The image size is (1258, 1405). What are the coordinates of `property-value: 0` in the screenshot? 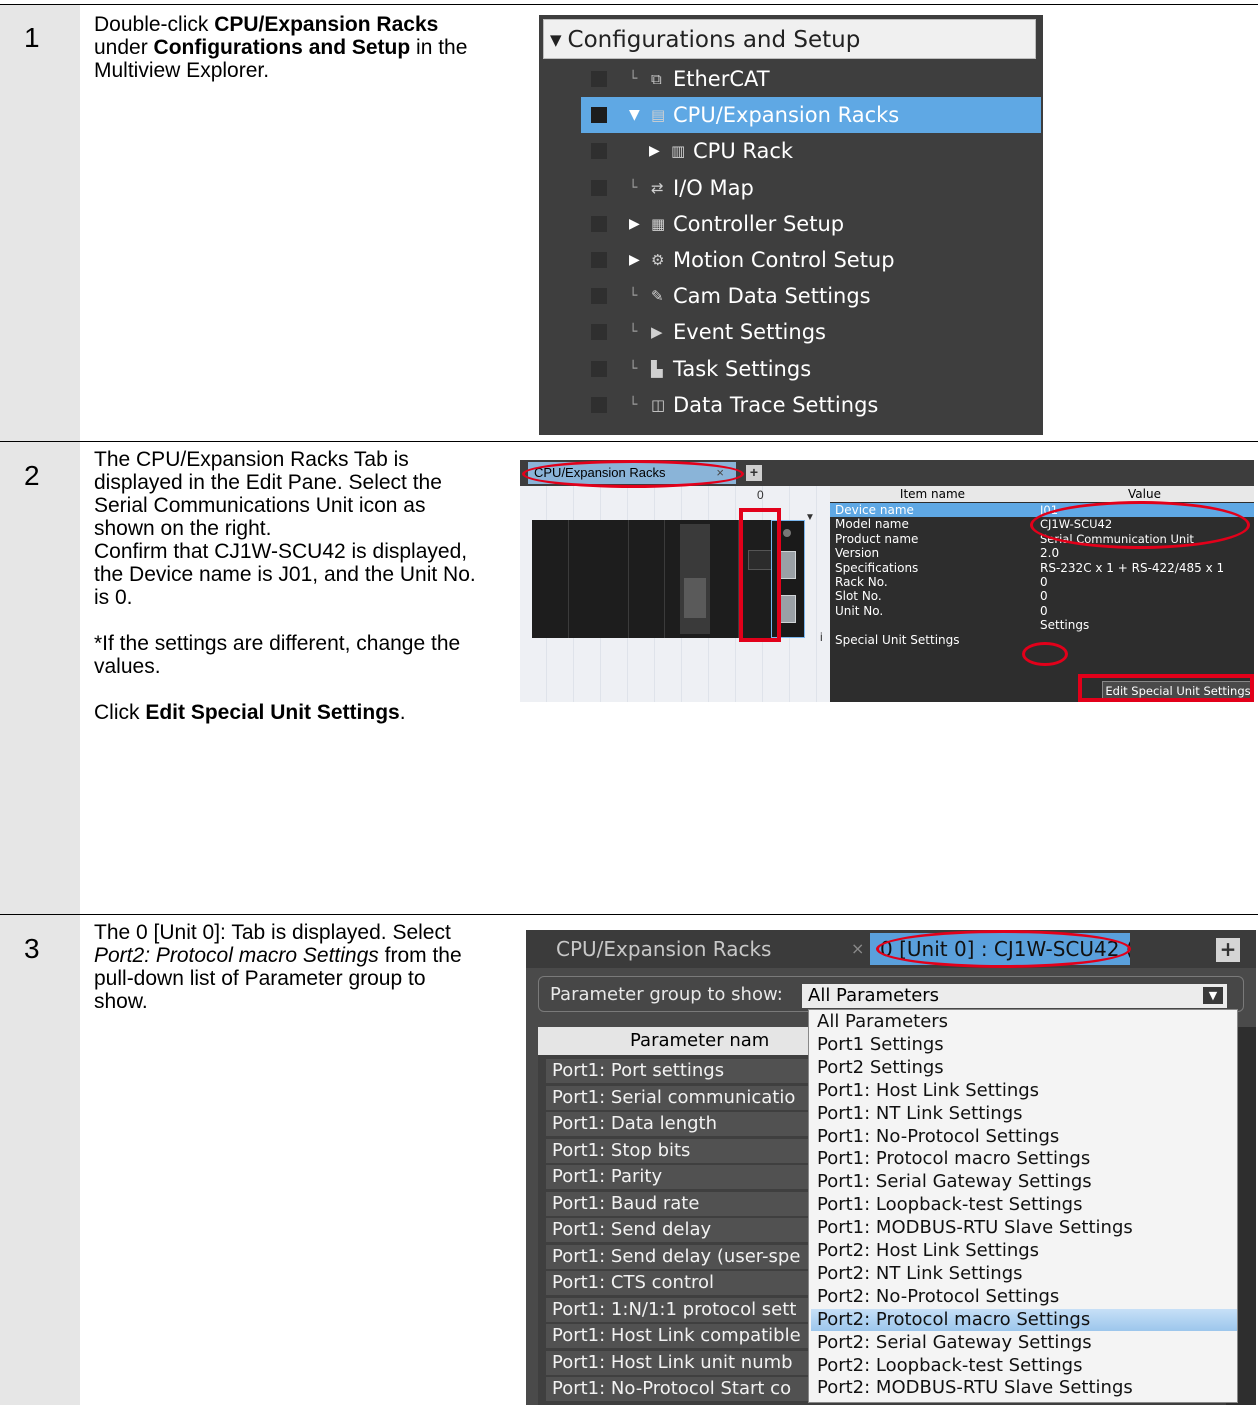 It's located at (1044, 596).